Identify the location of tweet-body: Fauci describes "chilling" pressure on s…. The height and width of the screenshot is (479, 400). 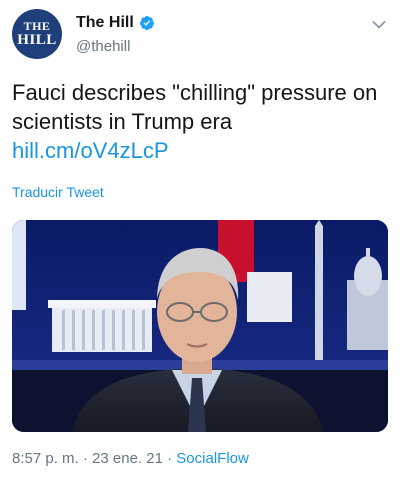
(195, 107).